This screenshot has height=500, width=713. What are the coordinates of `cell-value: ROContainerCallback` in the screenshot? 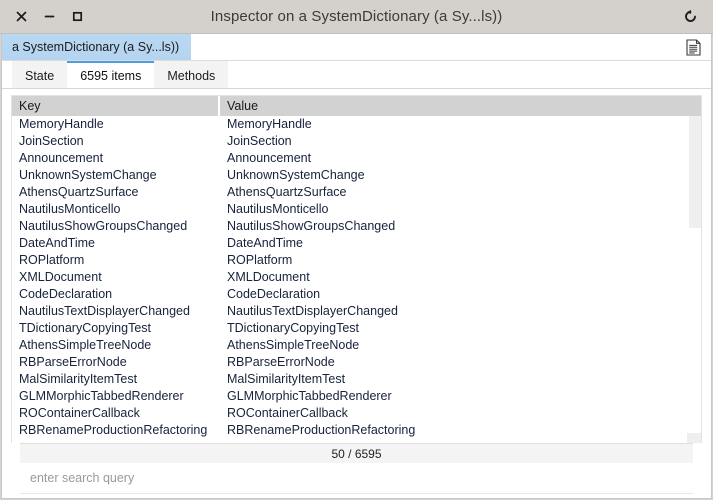 It's located at (287, 413).